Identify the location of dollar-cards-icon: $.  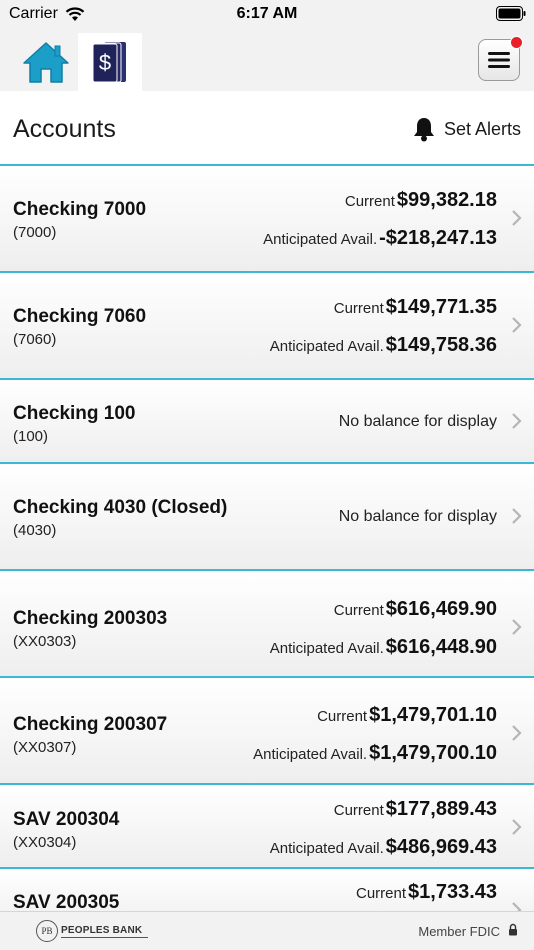
(109, 62).